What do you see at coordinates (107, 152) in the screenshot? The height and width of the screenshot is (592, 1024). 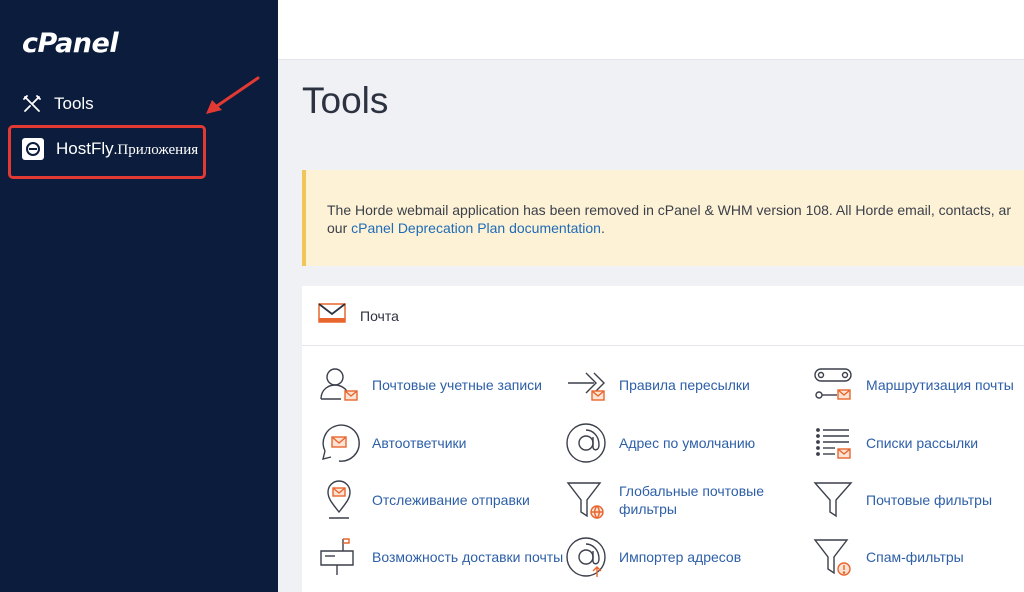 I see `highlight-box` at bounding box center [107, 152].